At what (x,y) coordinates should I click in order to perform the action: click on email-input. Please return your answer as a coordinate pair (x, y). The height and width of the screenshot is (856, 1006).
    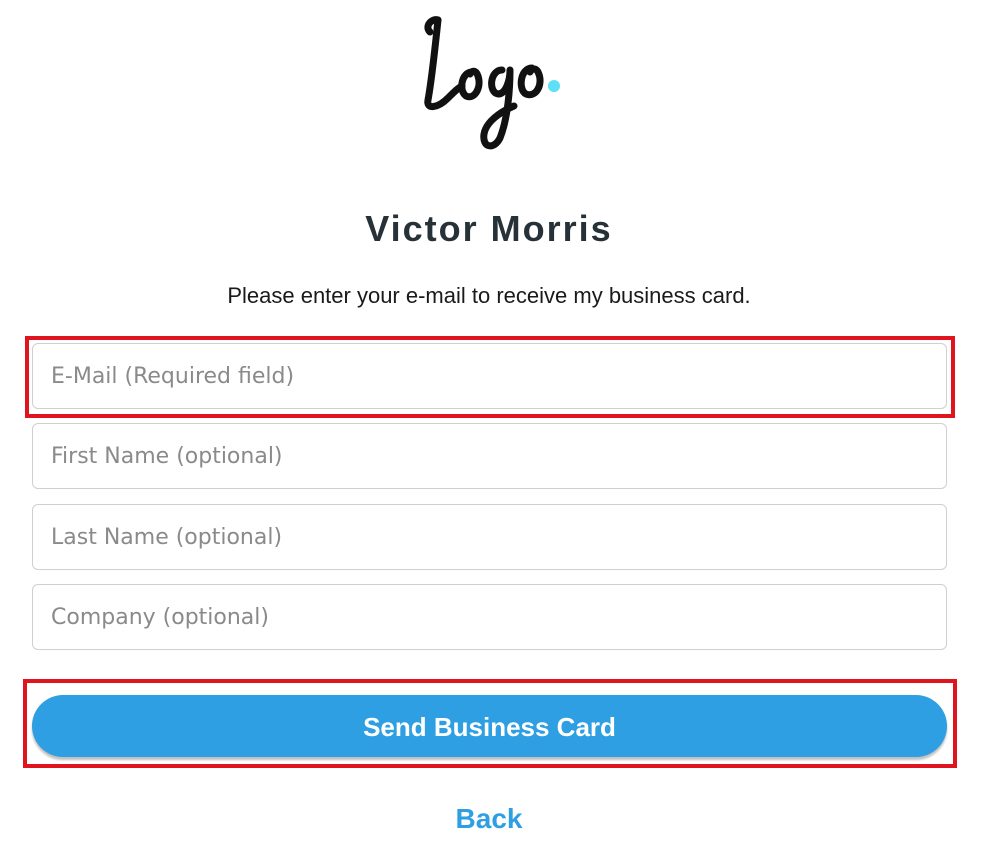
    Looking at the image, I should click on (489, 376).